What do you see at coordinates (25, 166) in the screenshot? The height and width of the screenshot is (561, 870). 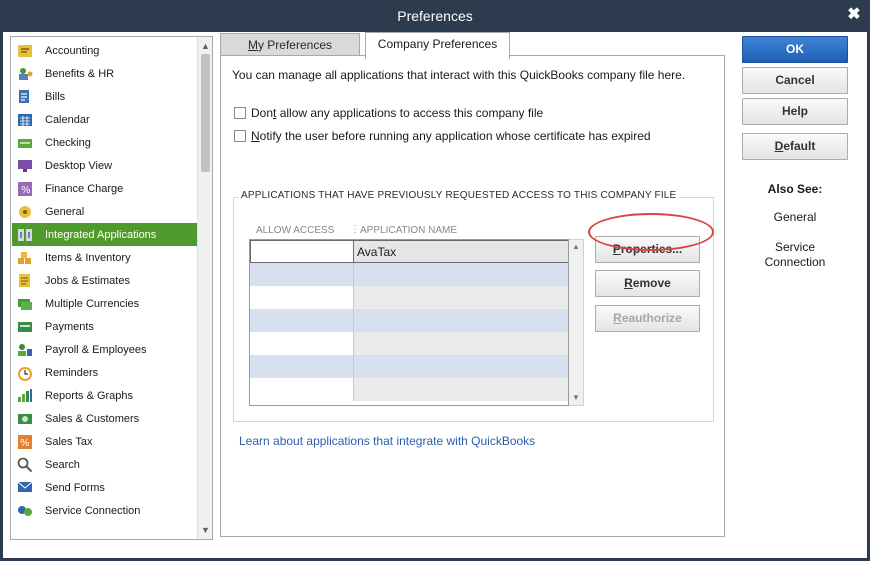 I see `desktop-view-icon` at bounding box center [25, 166].